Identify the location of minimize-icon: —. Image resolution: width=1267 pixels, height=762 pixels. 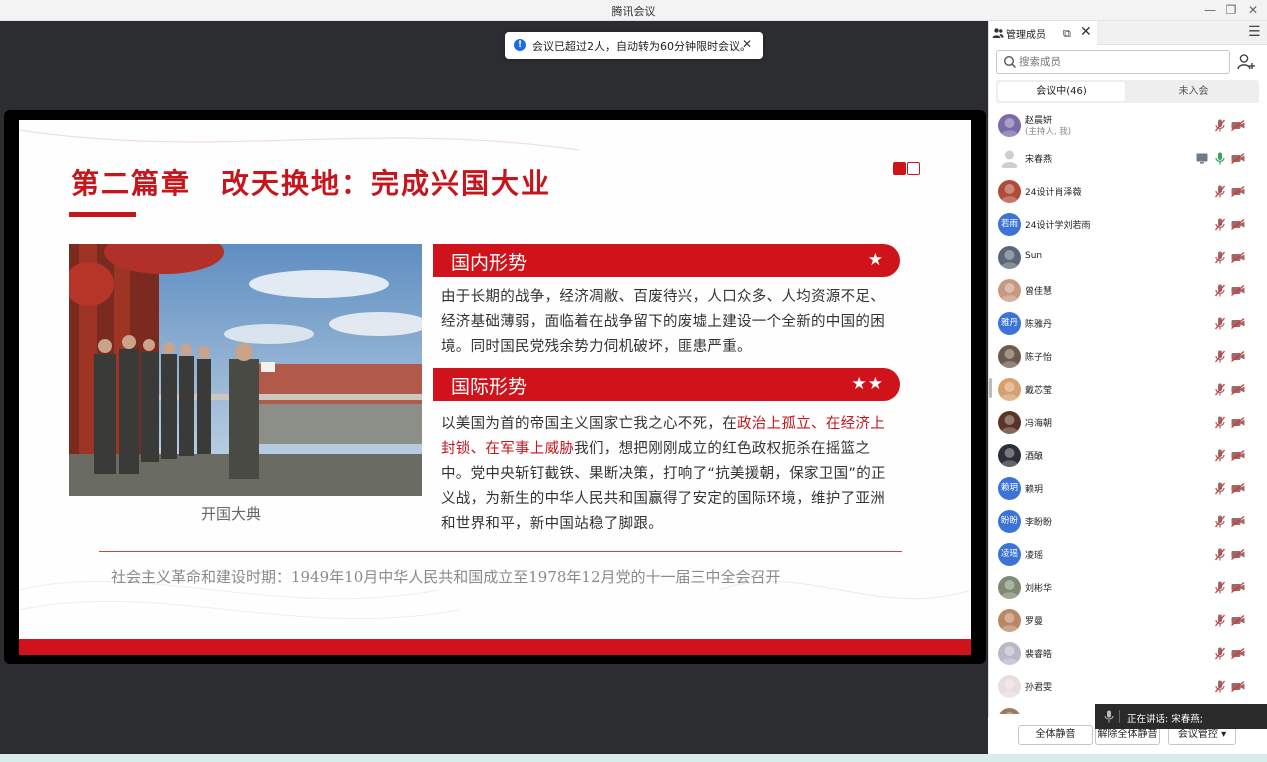
(1210, 10).